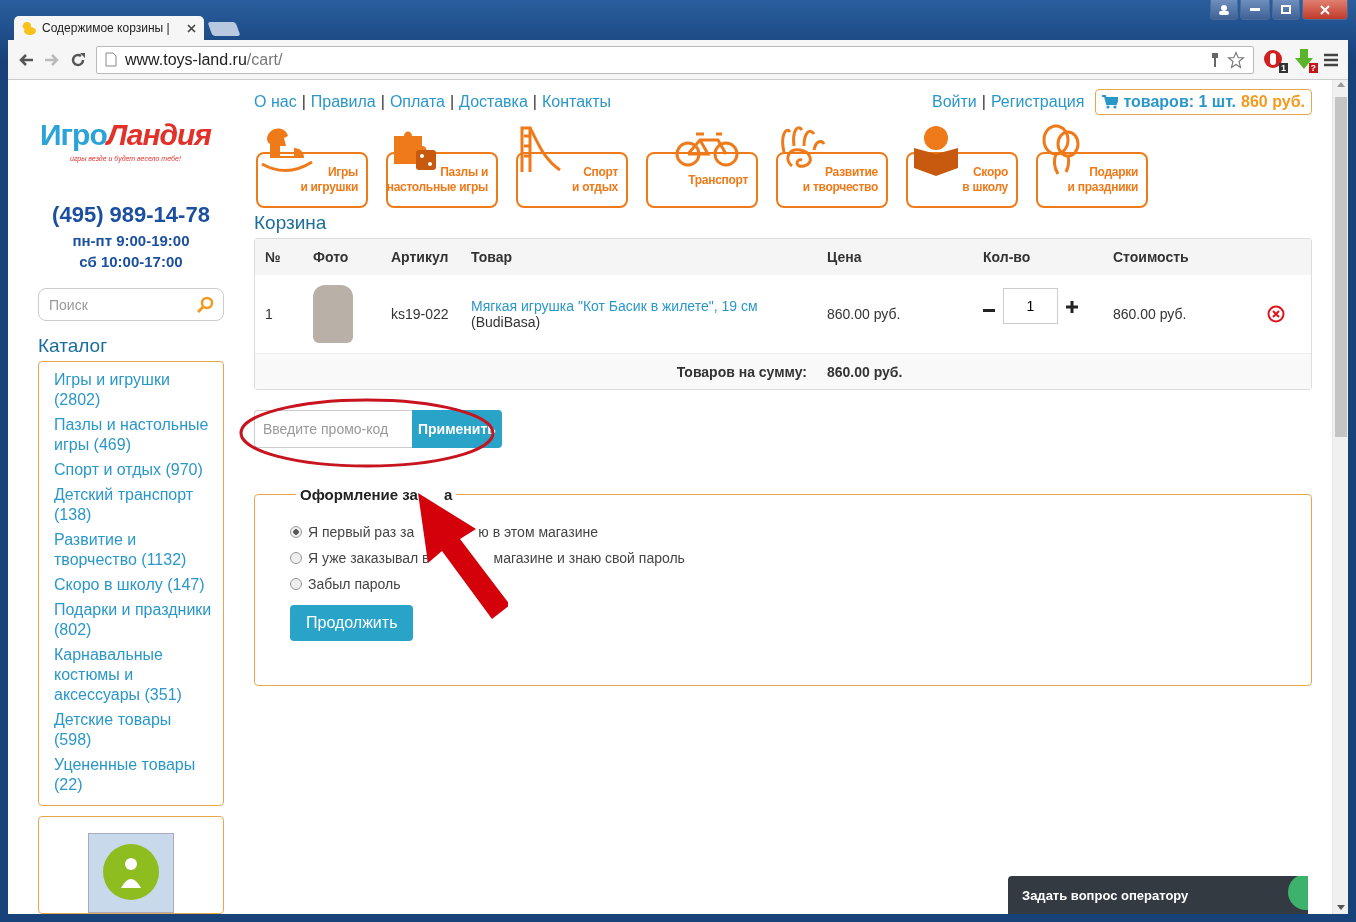 This screenshot has width=1356, height=922. I want to click on duck-icon, so click(29, 28).